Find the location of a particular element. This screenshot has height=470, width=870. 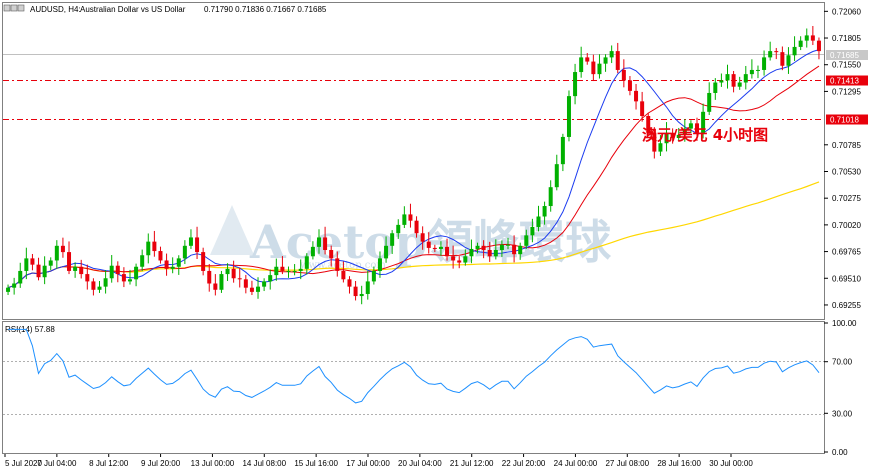

time-tick-label: 9 Jul 20:00 is located at coordinates (161, 463).